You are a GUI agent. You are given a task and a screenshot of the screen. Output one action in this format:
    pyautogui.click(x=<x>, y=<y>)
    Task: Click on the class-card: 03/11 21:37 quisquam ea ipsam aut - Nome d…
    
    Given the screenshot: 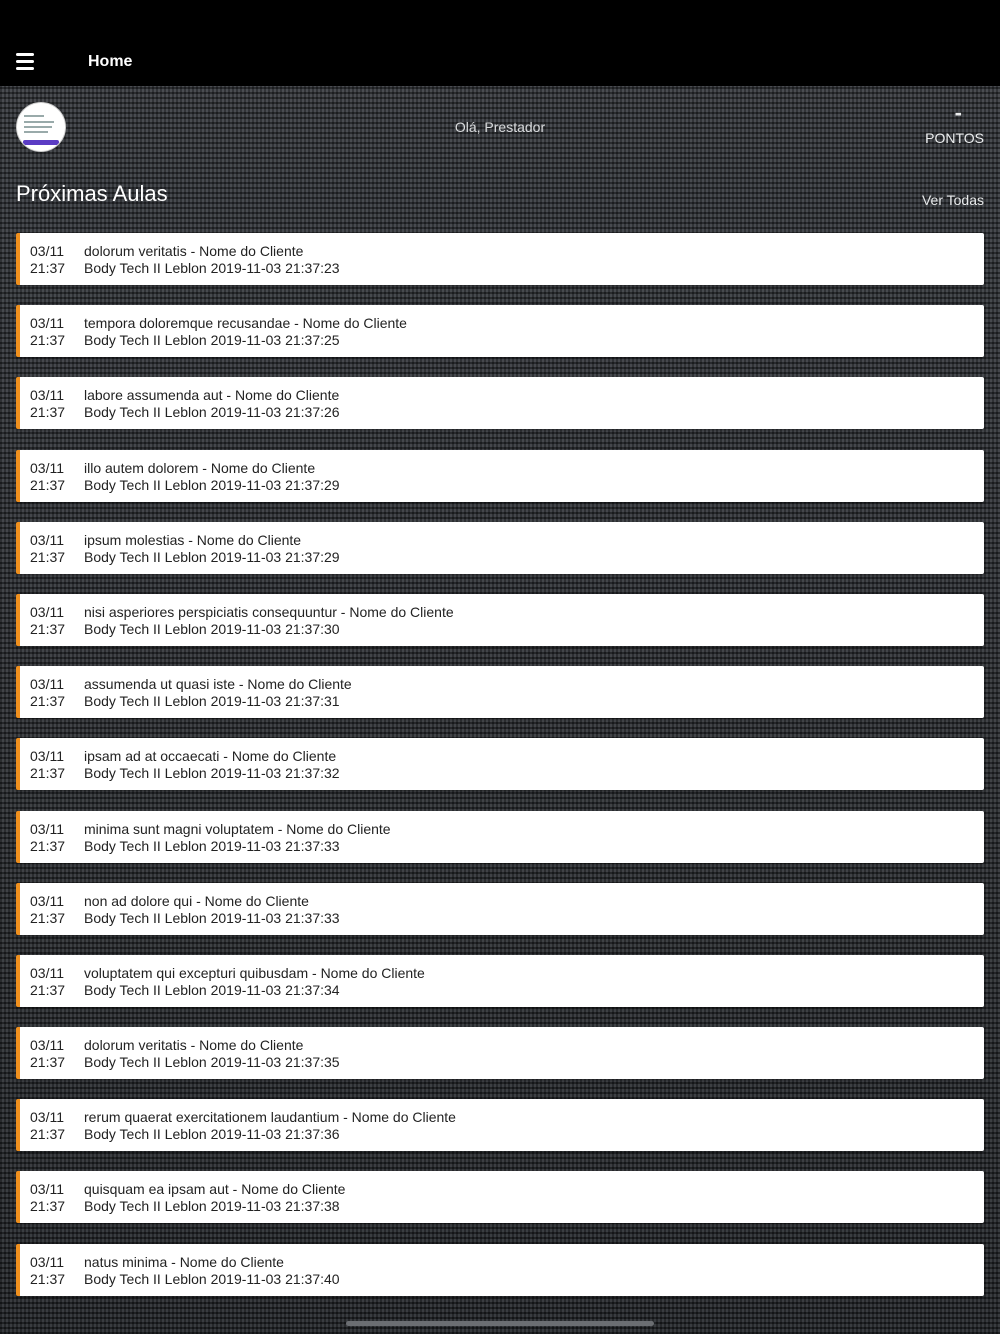 What is the action you would take?
    pyautogui.click(x=500, y=1197)
    